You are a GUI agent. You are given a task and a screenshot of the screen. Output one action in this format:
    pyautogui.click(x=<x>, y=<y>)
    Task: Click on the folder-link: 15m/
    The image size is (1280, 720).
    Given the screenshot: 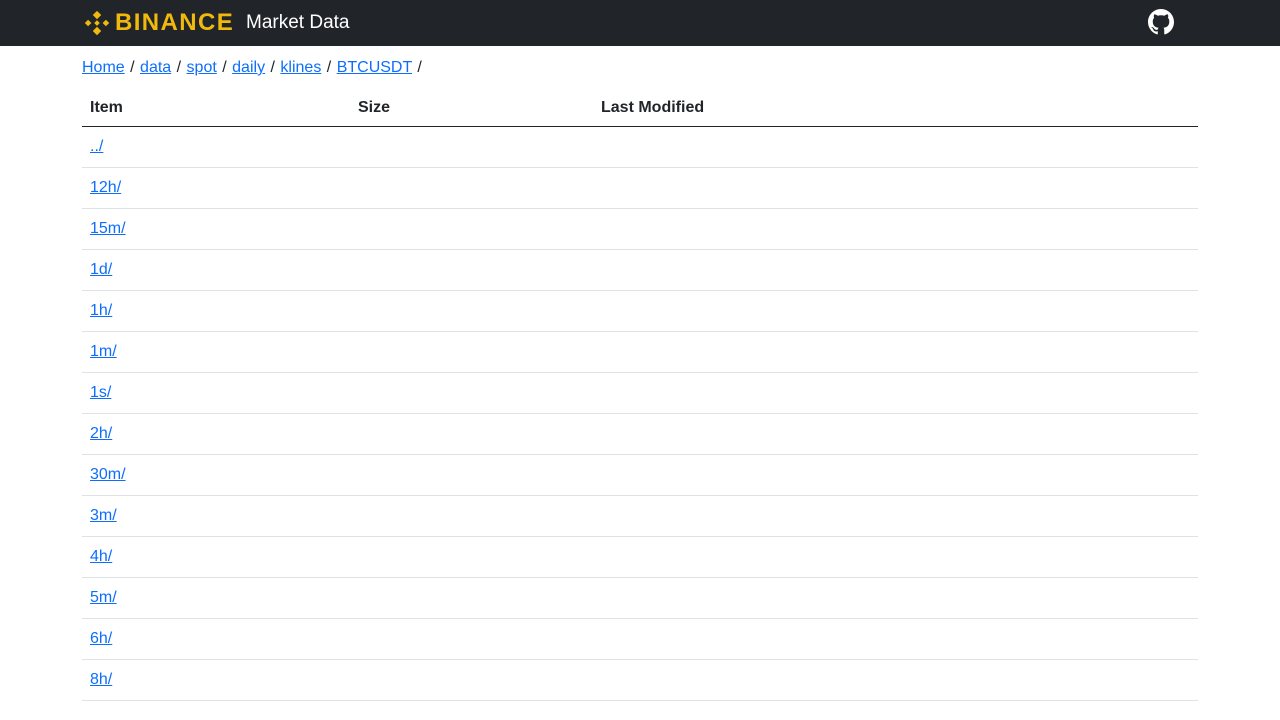 What is the action you would take?
    pyautogui.click(x=108, y=228)
    